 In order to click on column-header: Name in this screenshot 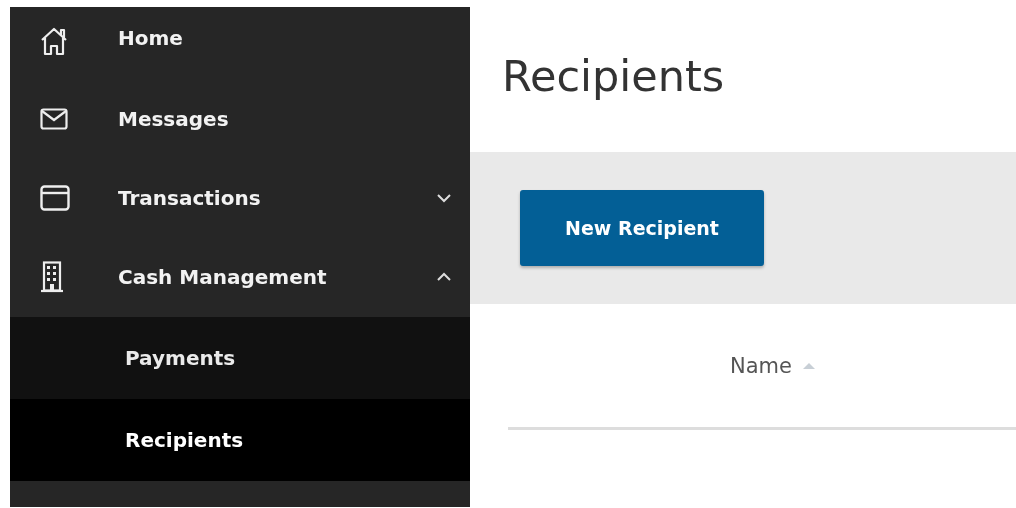, I will do `click(761, 365)`.